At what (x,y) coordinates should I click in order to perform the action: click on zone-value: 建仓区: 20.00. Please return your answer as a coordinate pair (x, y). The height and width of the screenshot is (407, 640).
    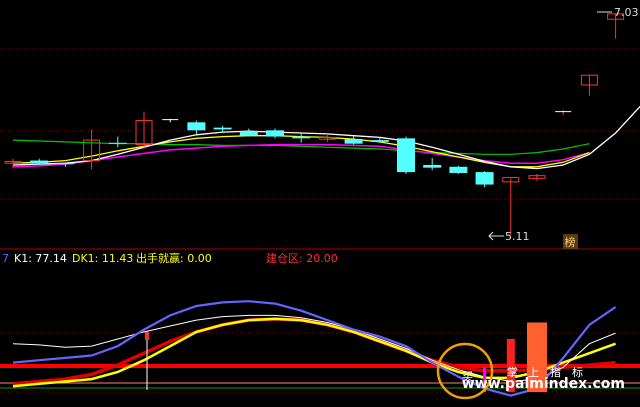
    Looking at the image, I should click on (302, 258).